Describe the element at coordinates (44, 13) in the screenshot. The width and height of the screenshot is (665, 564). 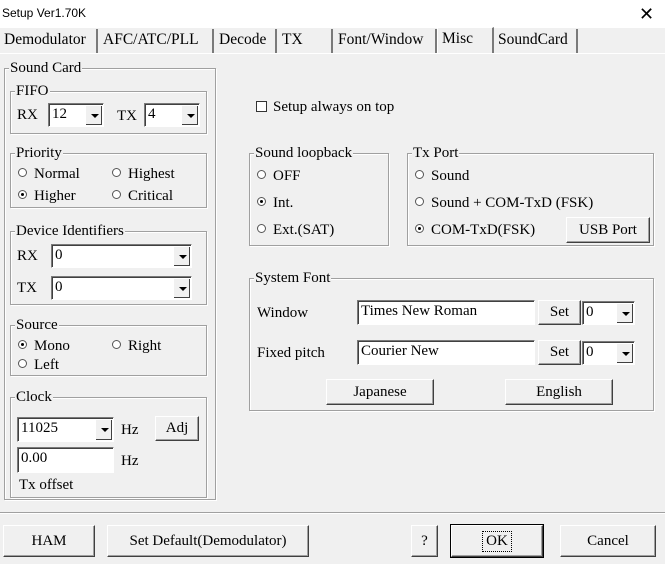
I see `window-title: Setup Ver1.70K` at that location.